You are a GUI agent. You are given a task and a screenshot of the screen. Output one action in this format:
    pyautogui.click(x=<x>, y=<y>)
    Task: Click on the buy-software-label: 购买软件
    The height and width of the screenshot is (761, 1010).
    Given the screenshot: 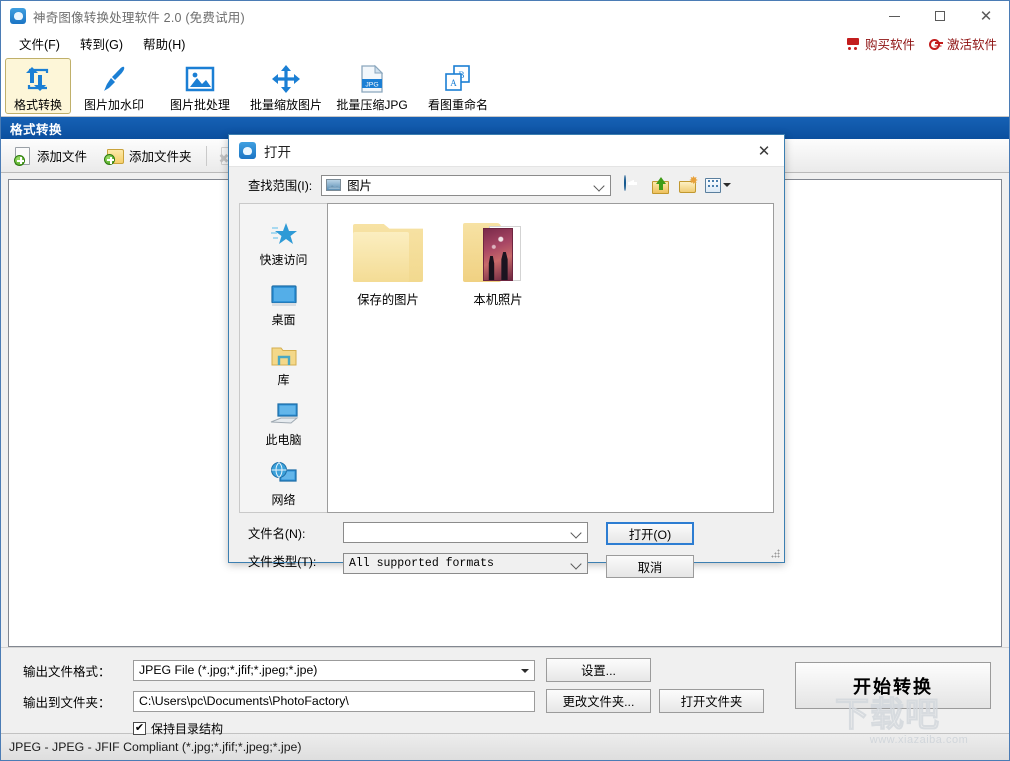 What is the action you would take?
    pyautogui.click(x=889, y=44)
    